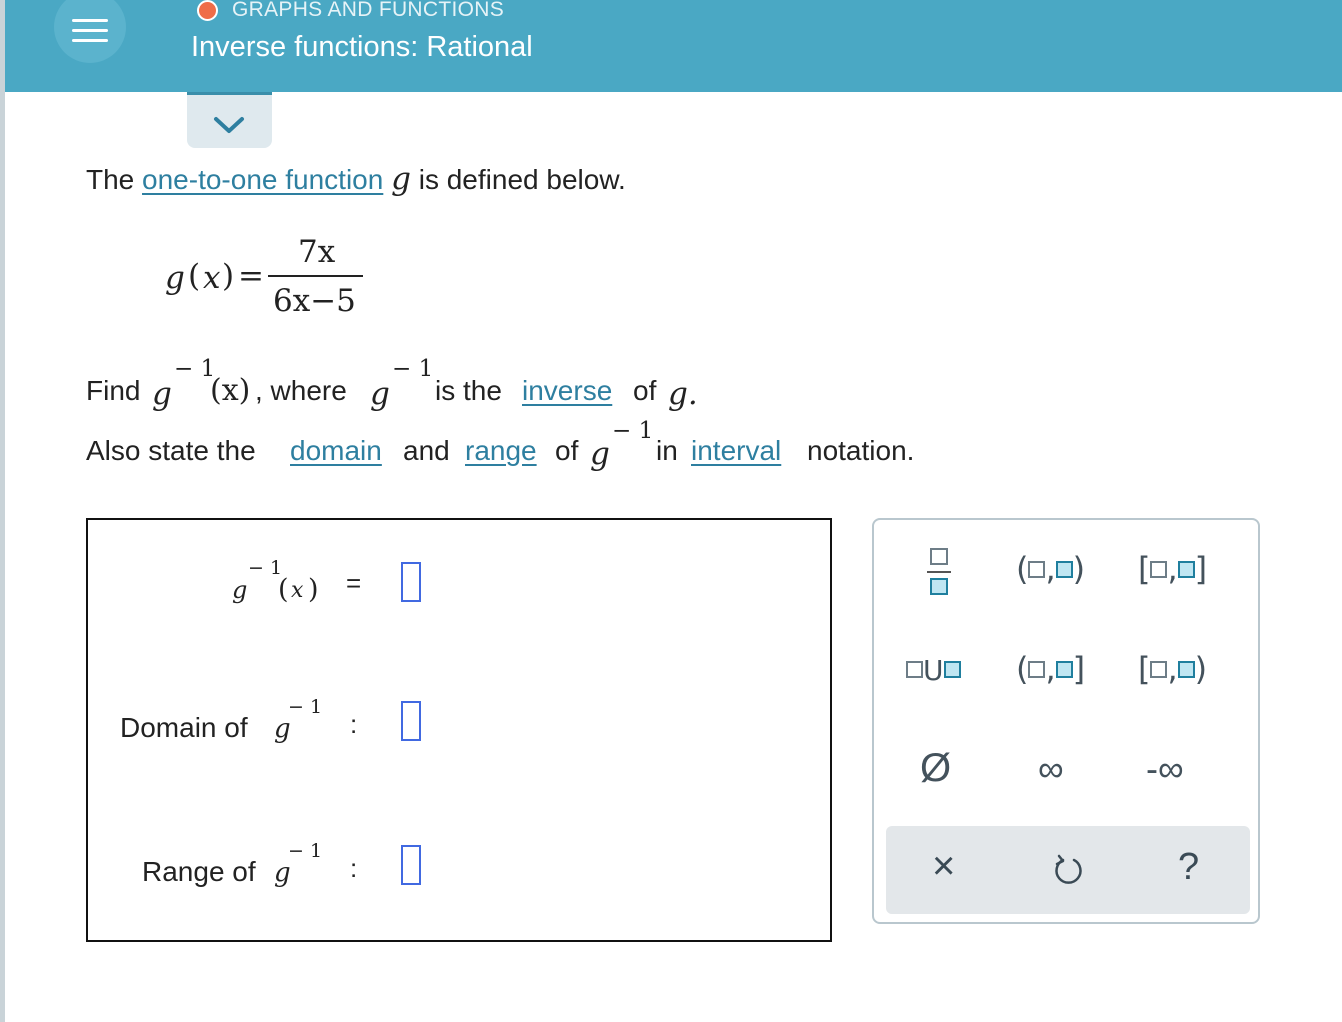 The height and width of the screenshot is (1022, 1342). I want to click on range-link: range, so click(501, 451).